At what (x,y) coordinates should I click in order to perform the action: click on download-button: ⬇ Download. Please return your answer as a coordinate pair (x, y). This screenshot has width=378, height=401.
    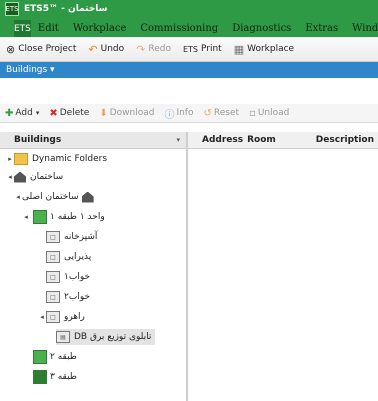
    Looking at the image, I should click on (126, 113).